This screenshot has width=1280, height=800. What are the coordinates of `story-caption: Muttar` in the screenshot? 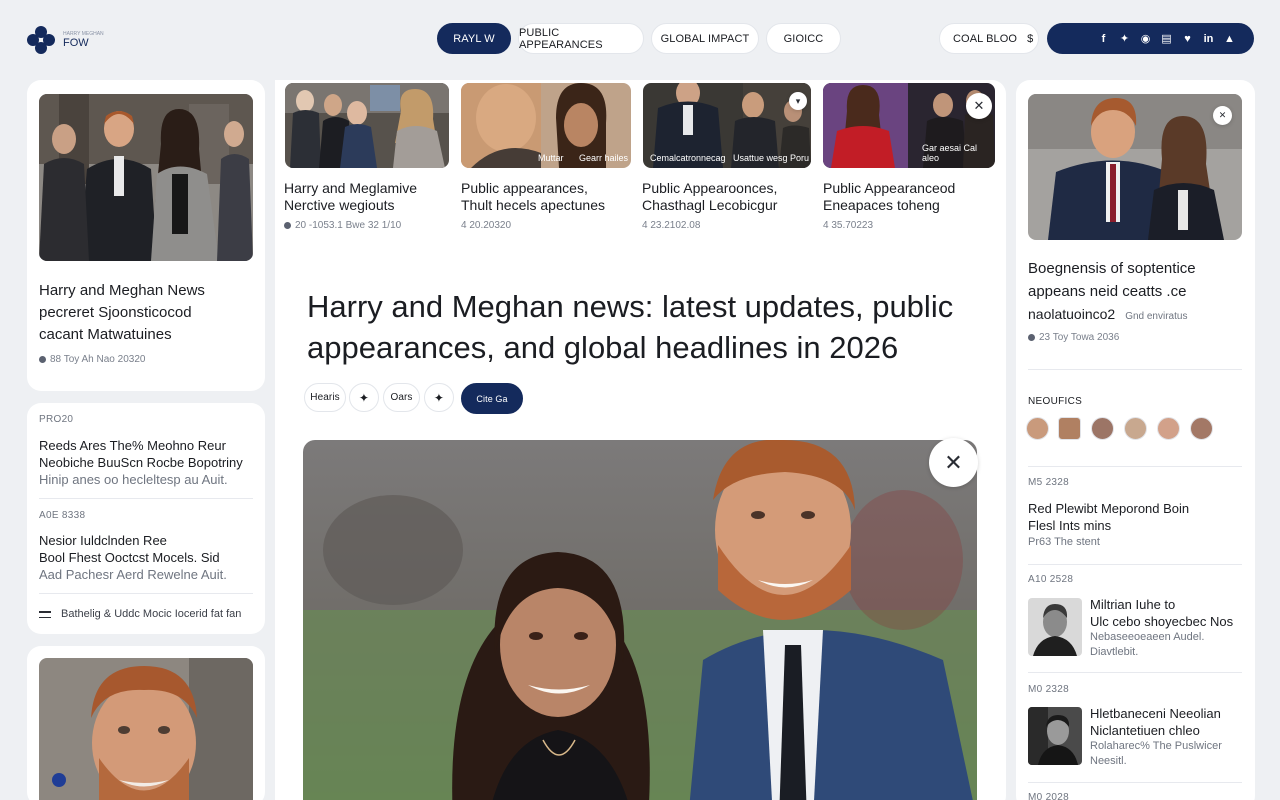 It's located at (551, 158).